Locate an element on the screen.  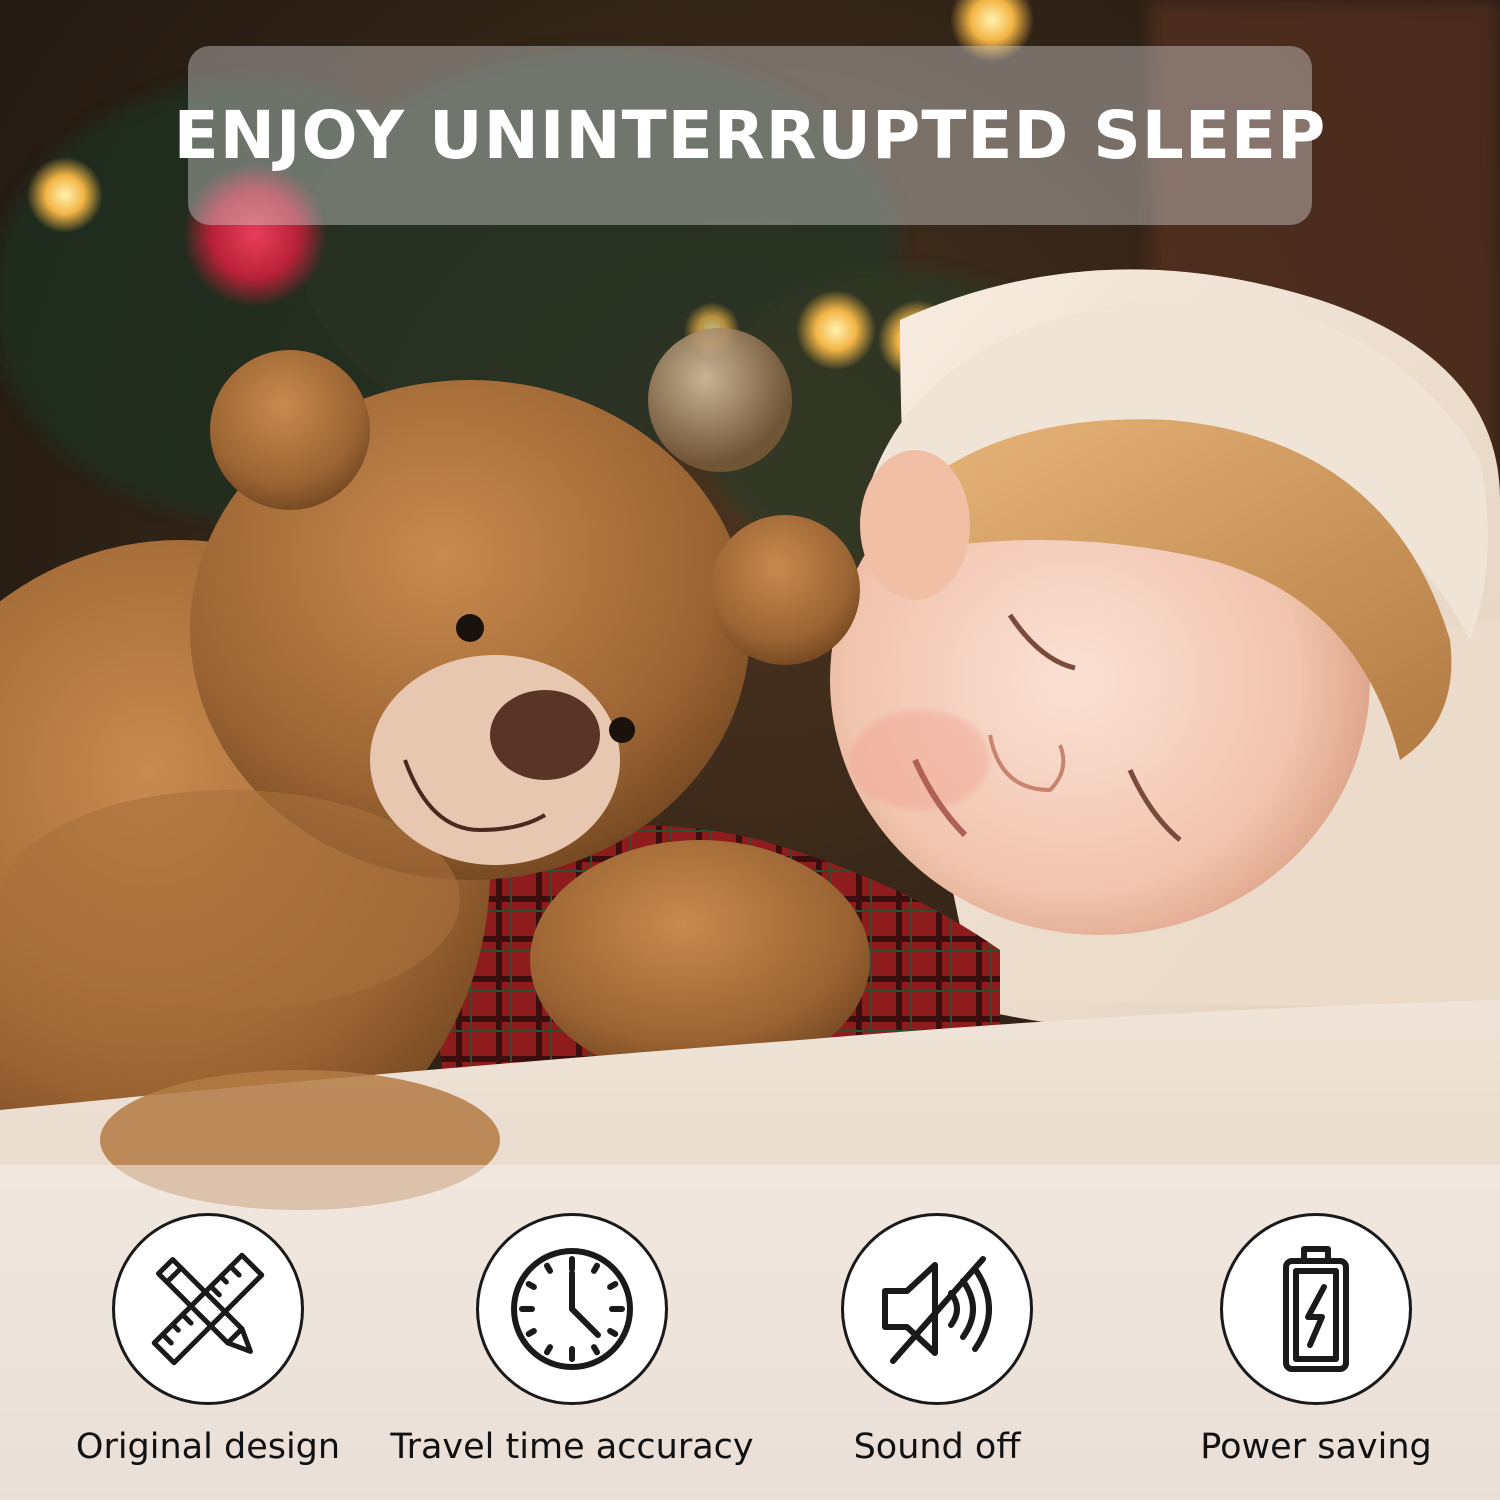
feature-sound-off: Sound off is located at coordinates (937, 1340).